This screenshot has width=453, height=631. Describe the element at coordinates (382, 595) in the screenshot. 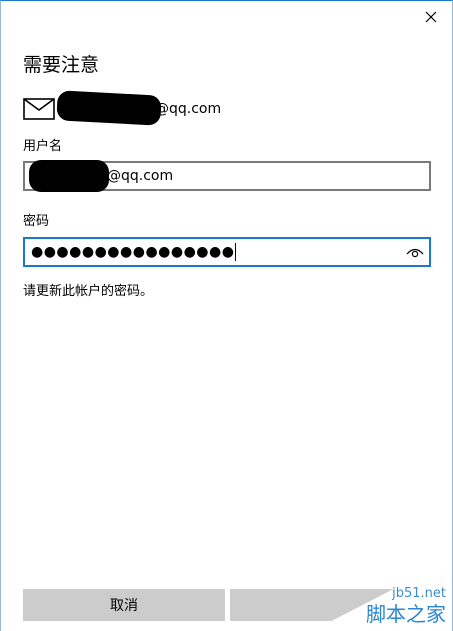

I see `watermark: jb51.net 脚本之家` at that location.